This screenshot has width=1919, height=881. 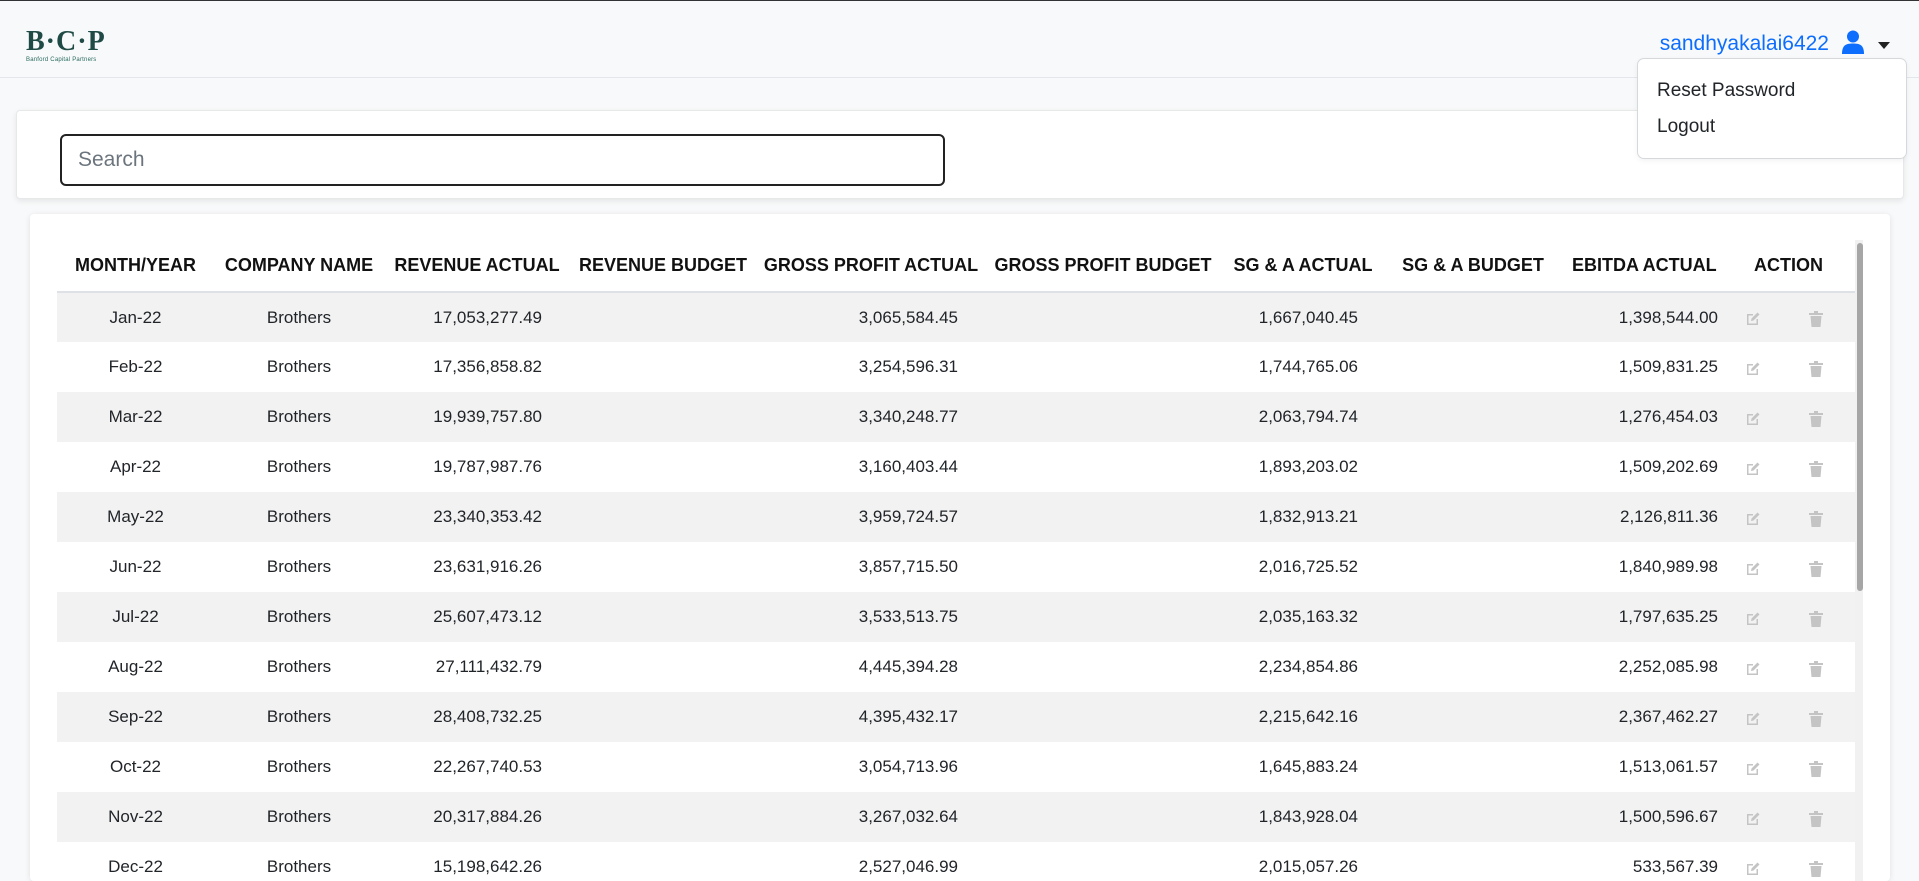 What do you see at coordinates (871, 317) in the screenshot?
I see `cell-gross-profit-actual: 3,065,584.45` at bounding box center [871, 317].